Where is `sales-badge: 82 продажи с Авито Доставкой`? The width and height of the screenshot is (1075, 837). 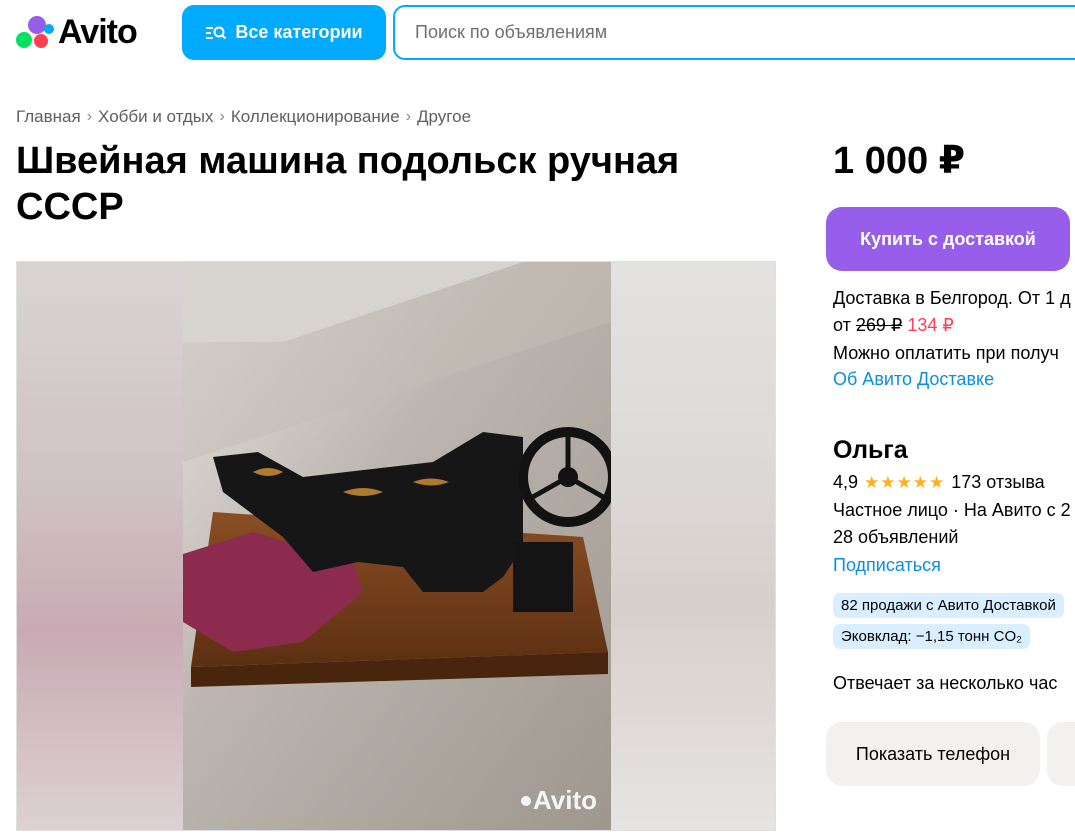 sales-badge: 82 продажи с Авито Доставкой is located at coordinates (948, 605).